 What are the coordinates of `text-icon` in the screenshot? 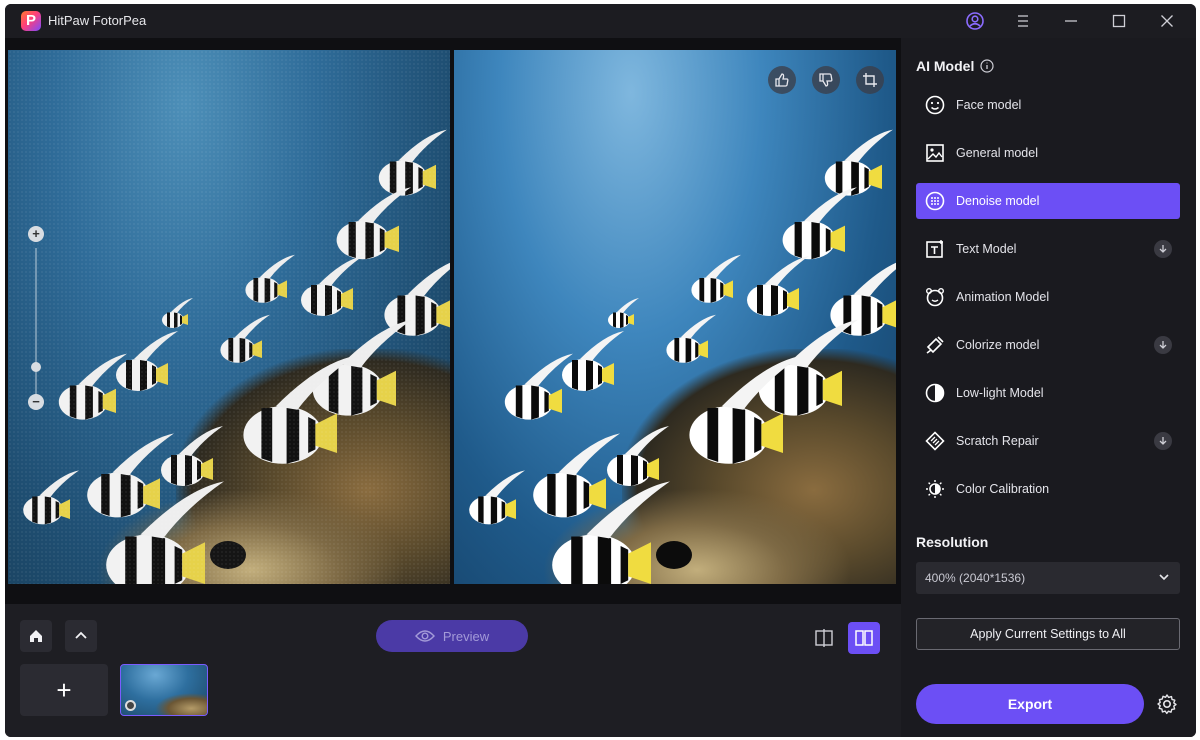 It's located at (934, 249).